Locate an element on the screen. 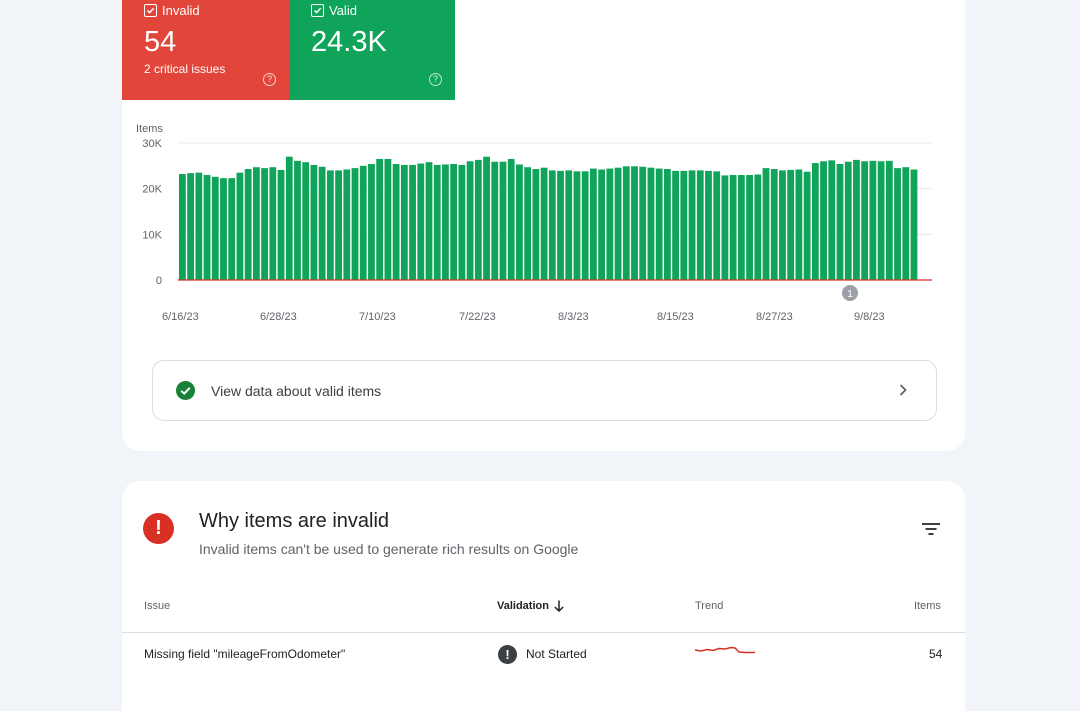  column-header-items: Items is located at coordinates (927, 606).